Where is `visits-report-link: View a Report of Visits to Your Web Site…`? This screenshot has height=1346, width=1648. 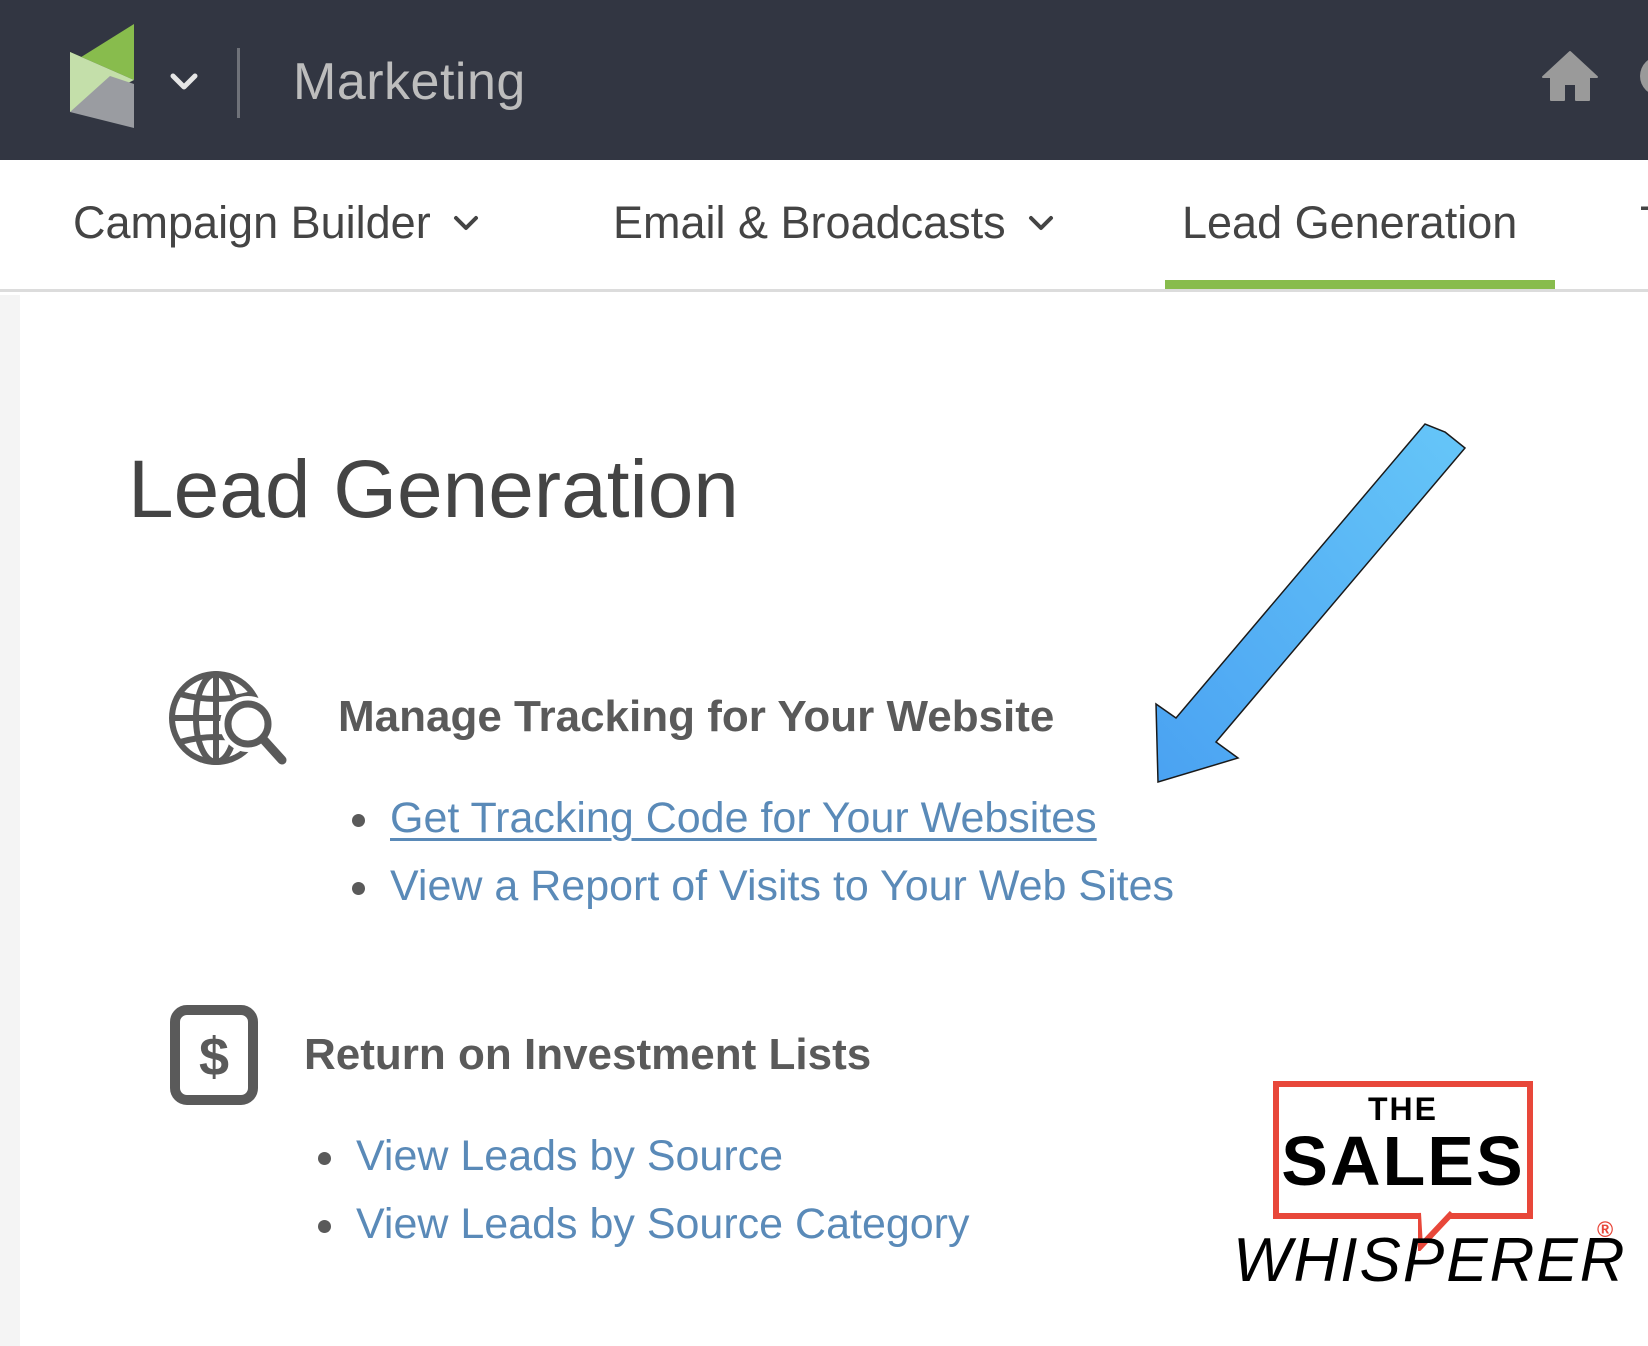
visits-report-link: View a Report of Visits to Your Web Site… is located at coordinates (782, 886).